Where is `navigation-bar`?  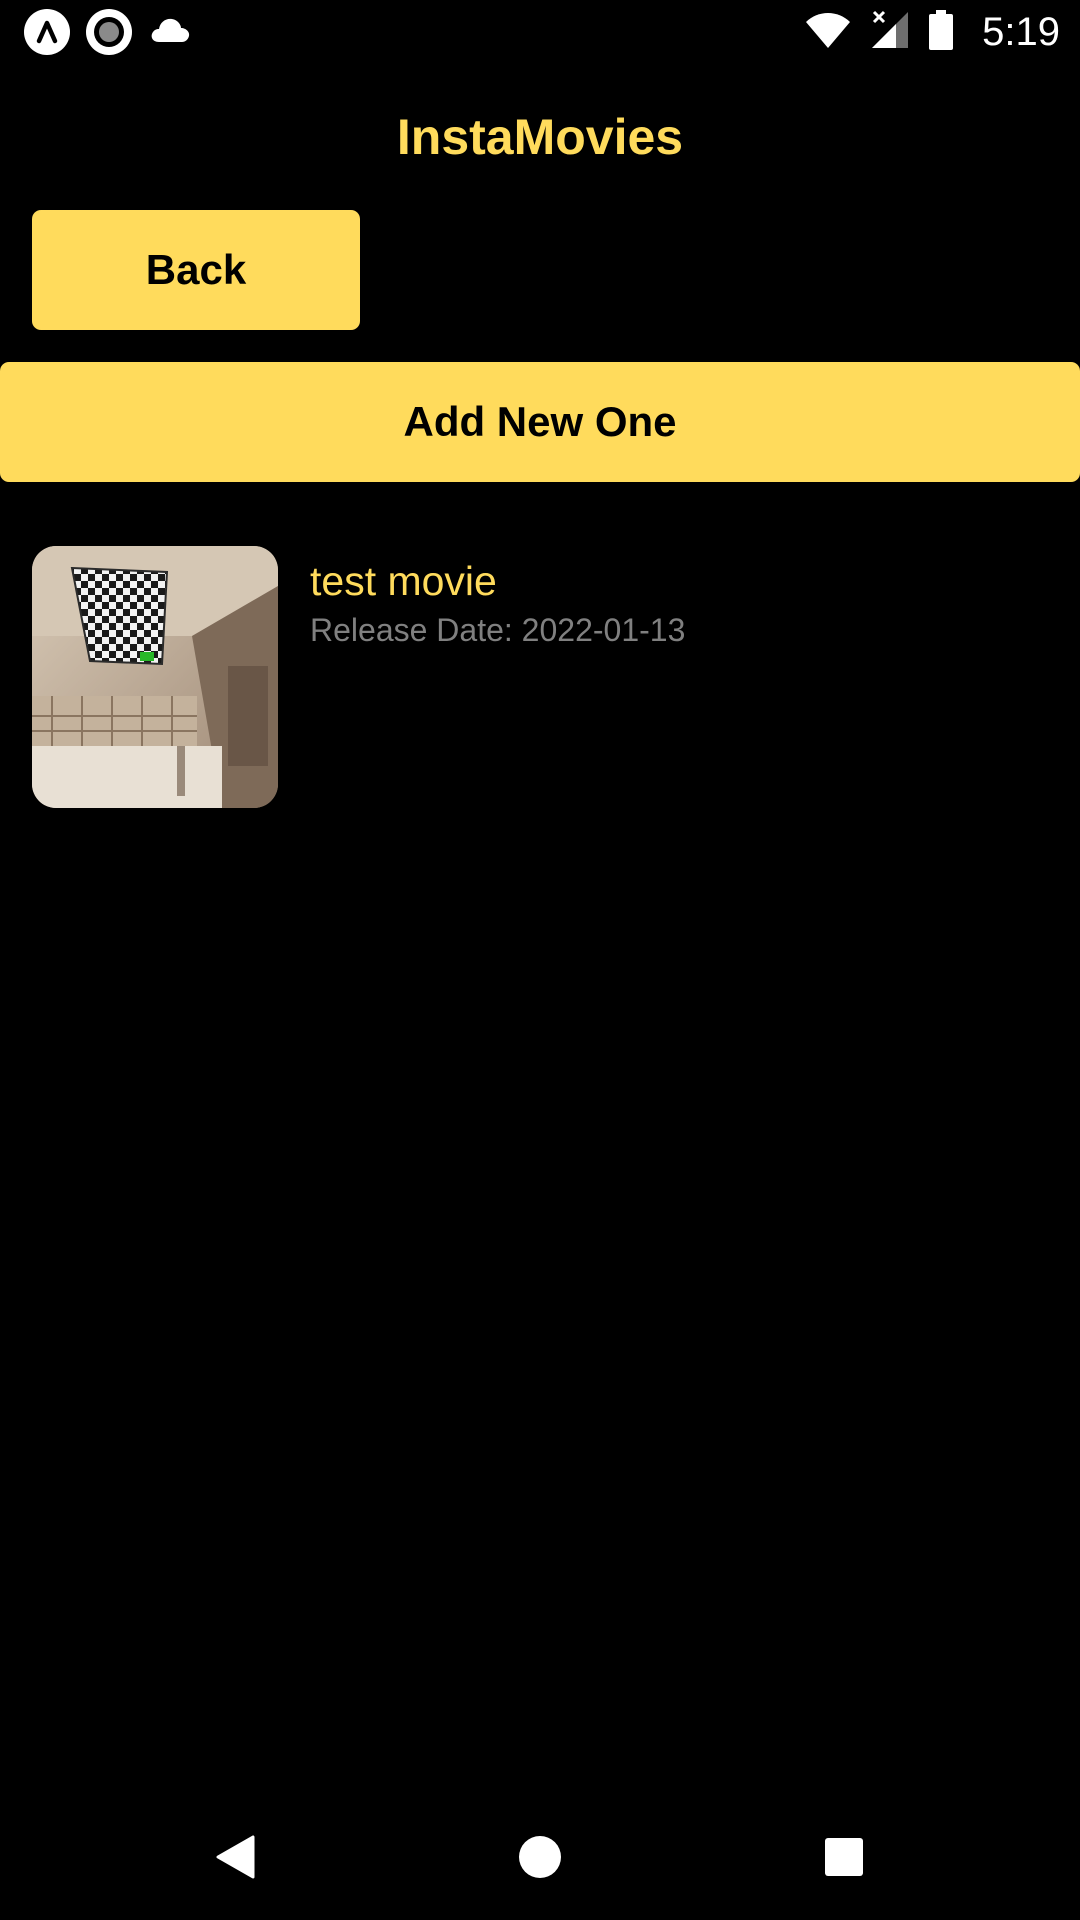 navigation-bar is located at coordinates (540, 1857).